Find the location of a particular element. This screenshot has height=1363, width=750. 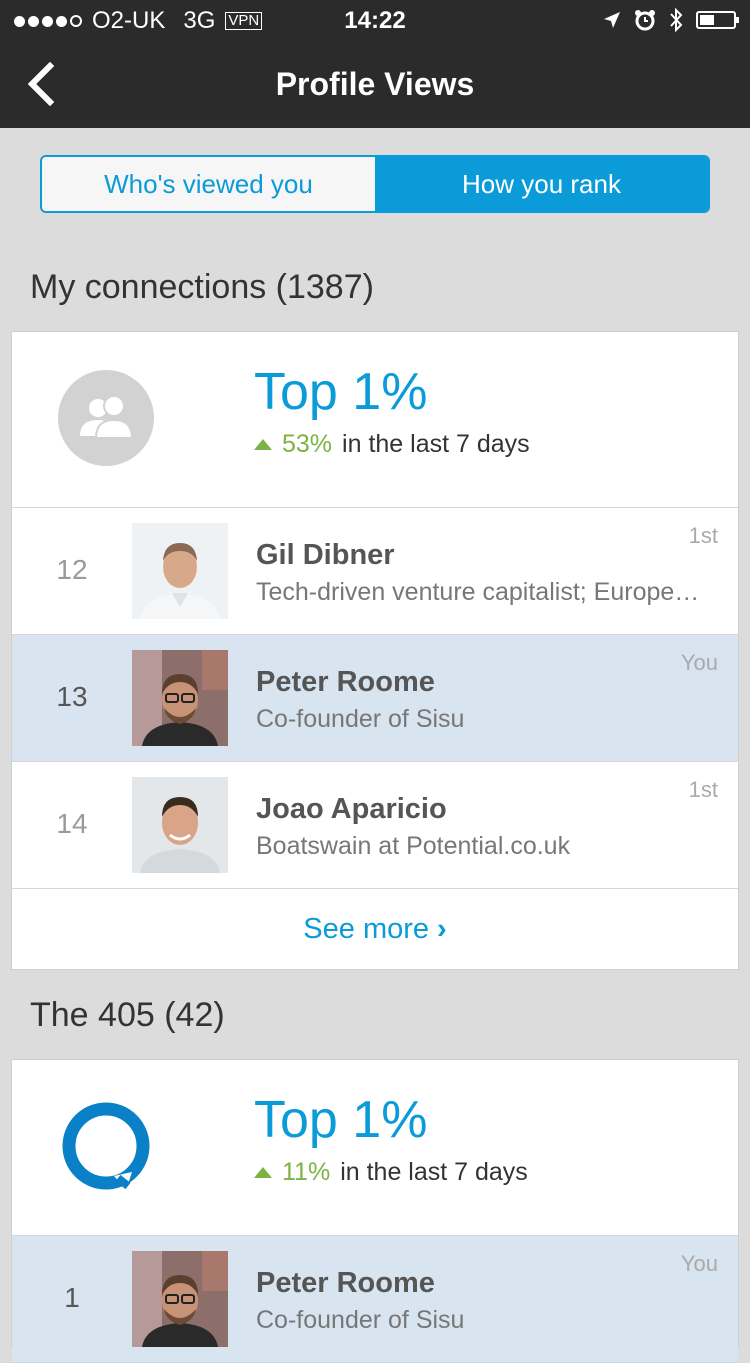

see-more-label: See more is located at coordinates (366, 928).